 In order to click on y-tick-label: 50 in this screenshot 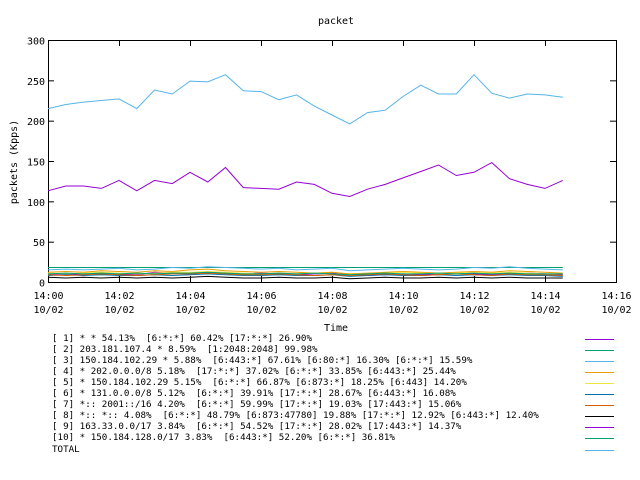, I will do `click(39, 243)`.